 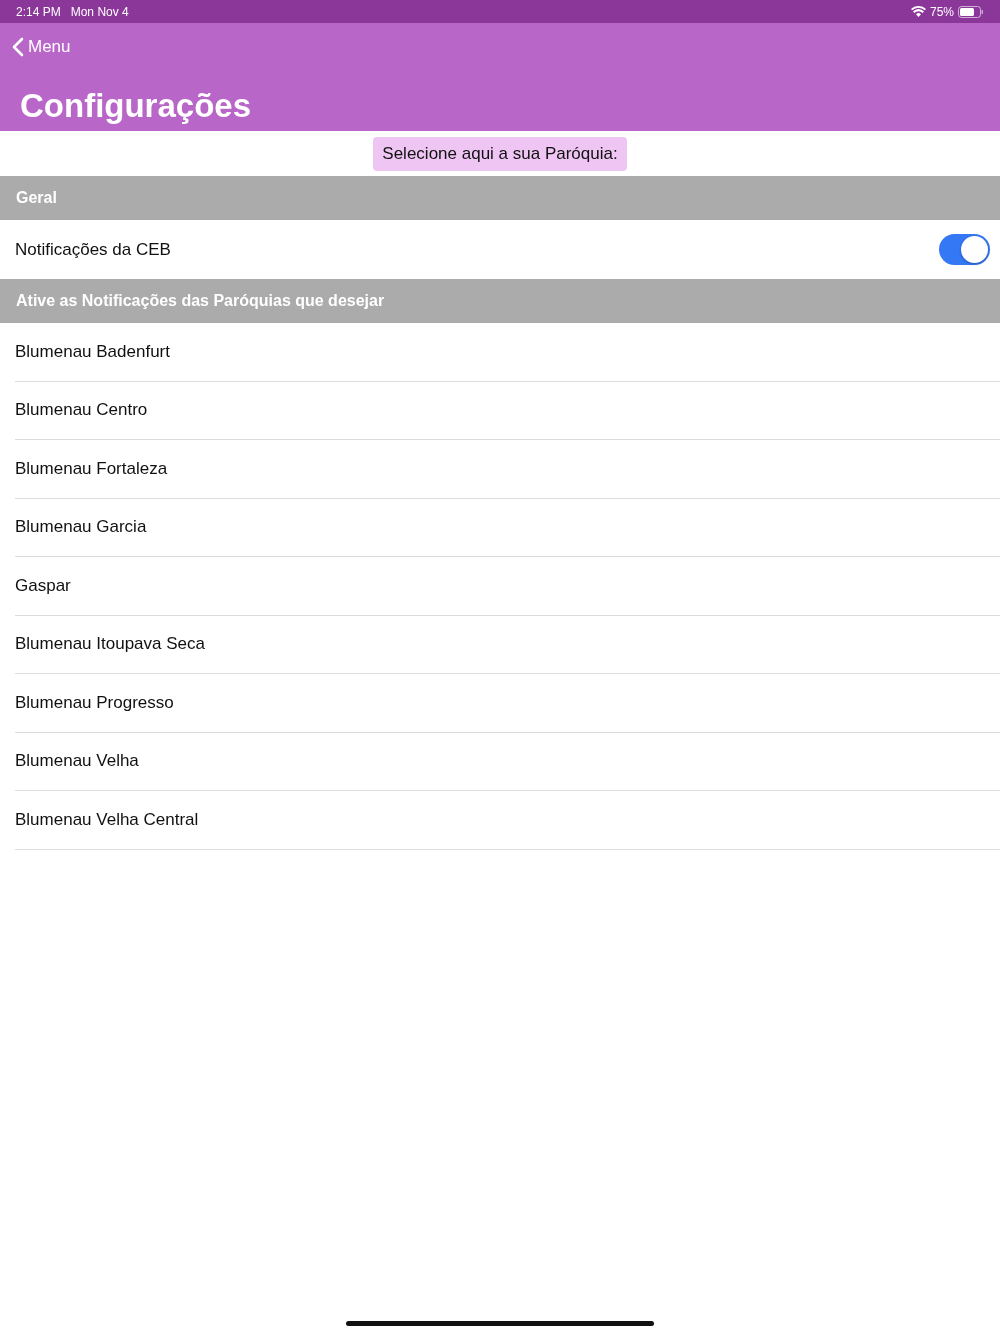 What do you see at coordinates (92, 351) in the screenshot?
I see `parish-item: Blumenau Badenfurt` at bounding box center [92, 351].